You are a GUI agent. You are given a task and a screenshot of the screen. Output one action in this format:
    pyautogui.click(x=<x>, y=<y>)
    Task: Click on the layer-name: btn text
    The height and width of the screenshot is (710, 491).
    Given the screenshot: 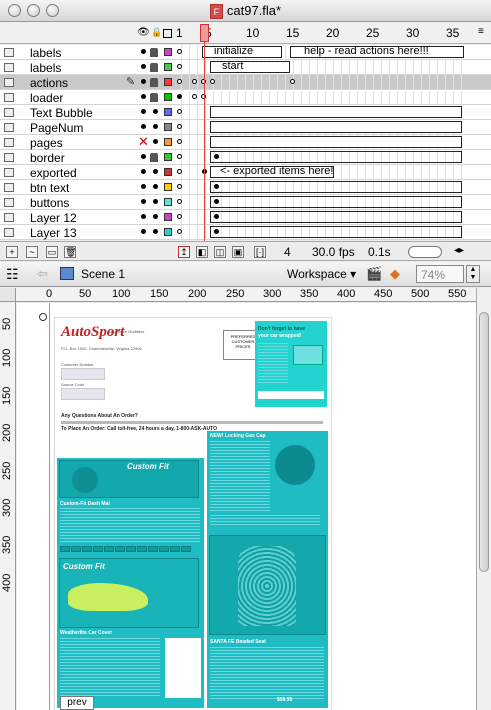 What is the action you would take?
    pyautogui.click(x=49, y=188)
    